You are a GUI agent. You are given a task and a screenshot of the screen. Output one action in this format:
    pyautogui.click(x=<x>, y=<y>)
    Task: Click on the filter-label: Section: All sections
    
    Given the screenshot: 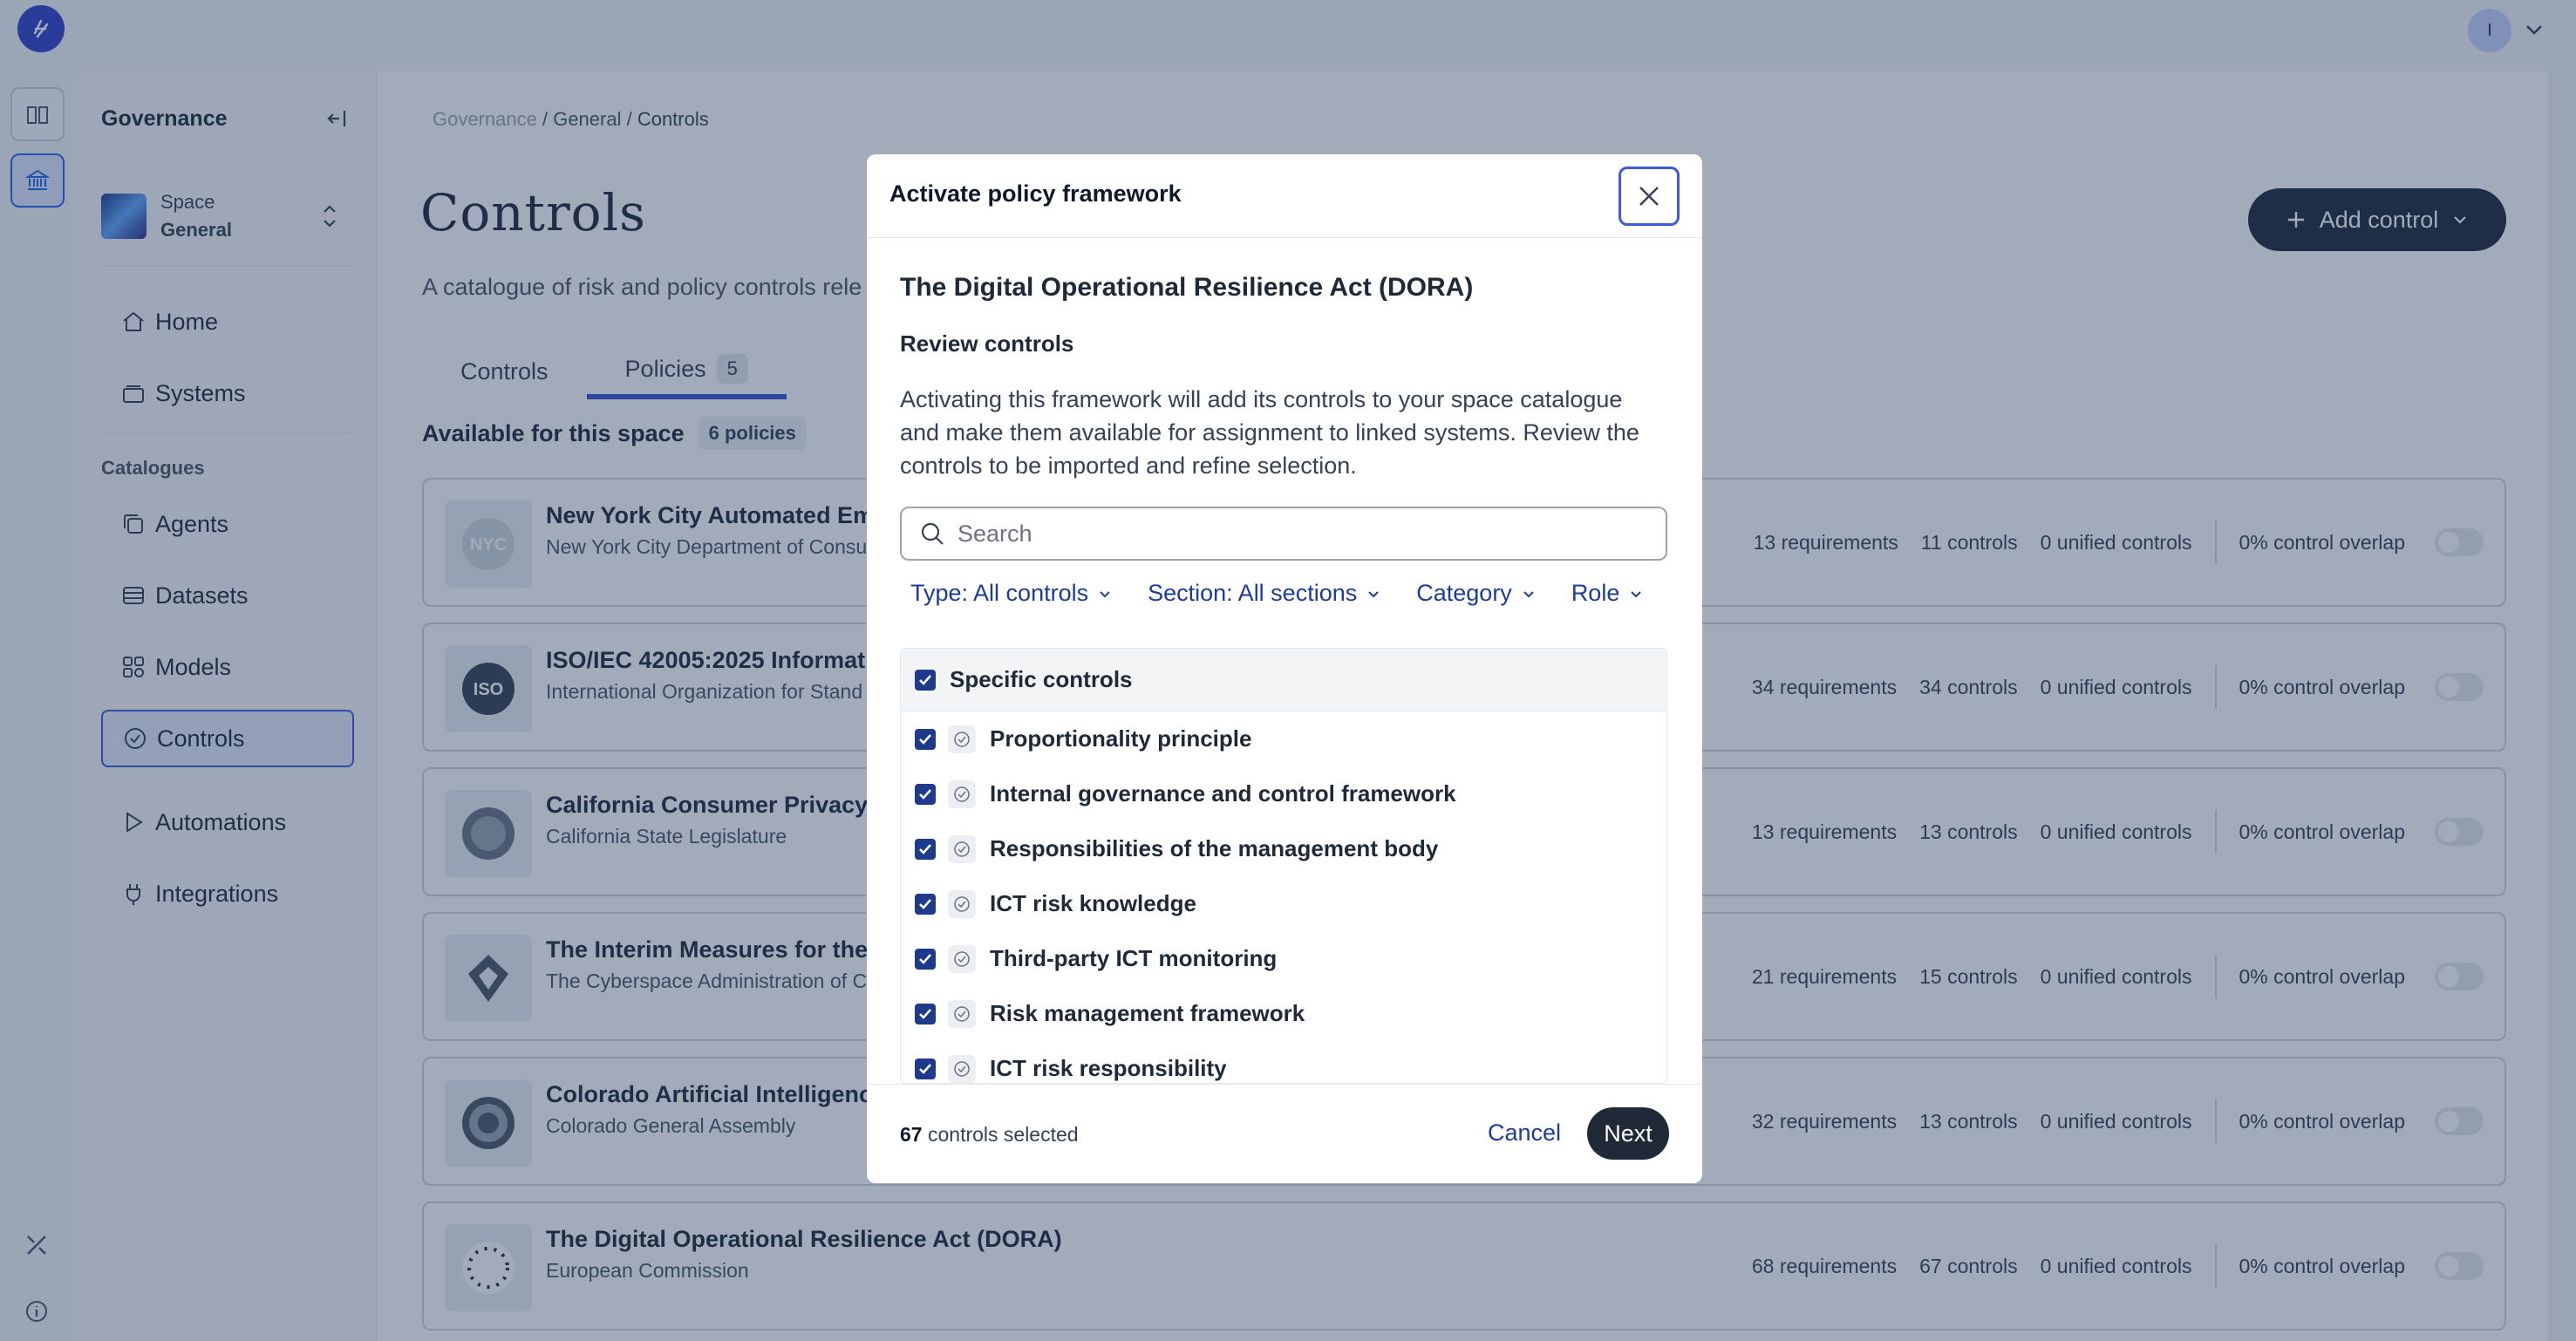 What is the action you would take?
    pyautogui.click(x=1253, y=593)
    